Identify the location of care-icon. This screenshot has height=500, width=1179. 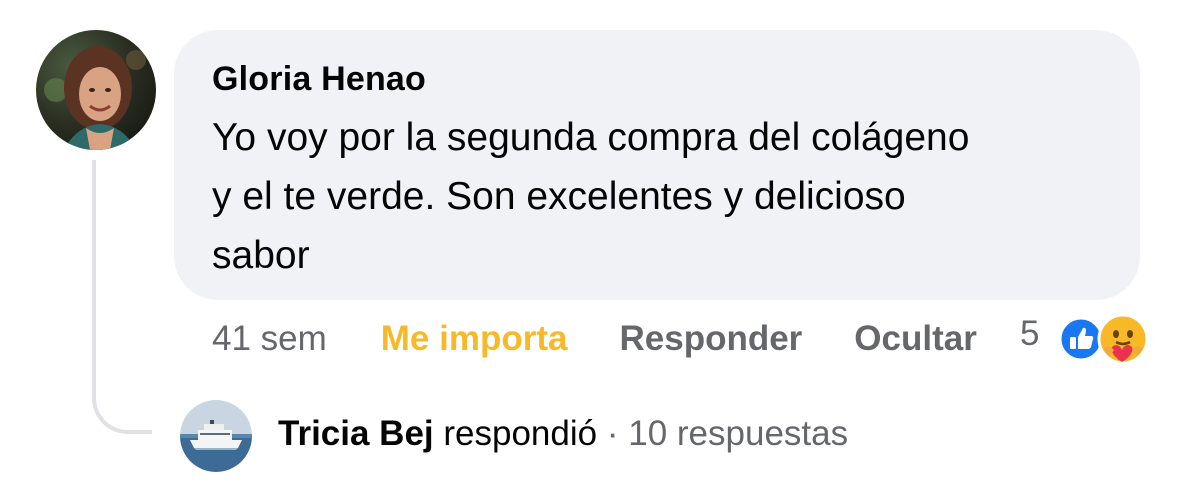
(1123, 339).